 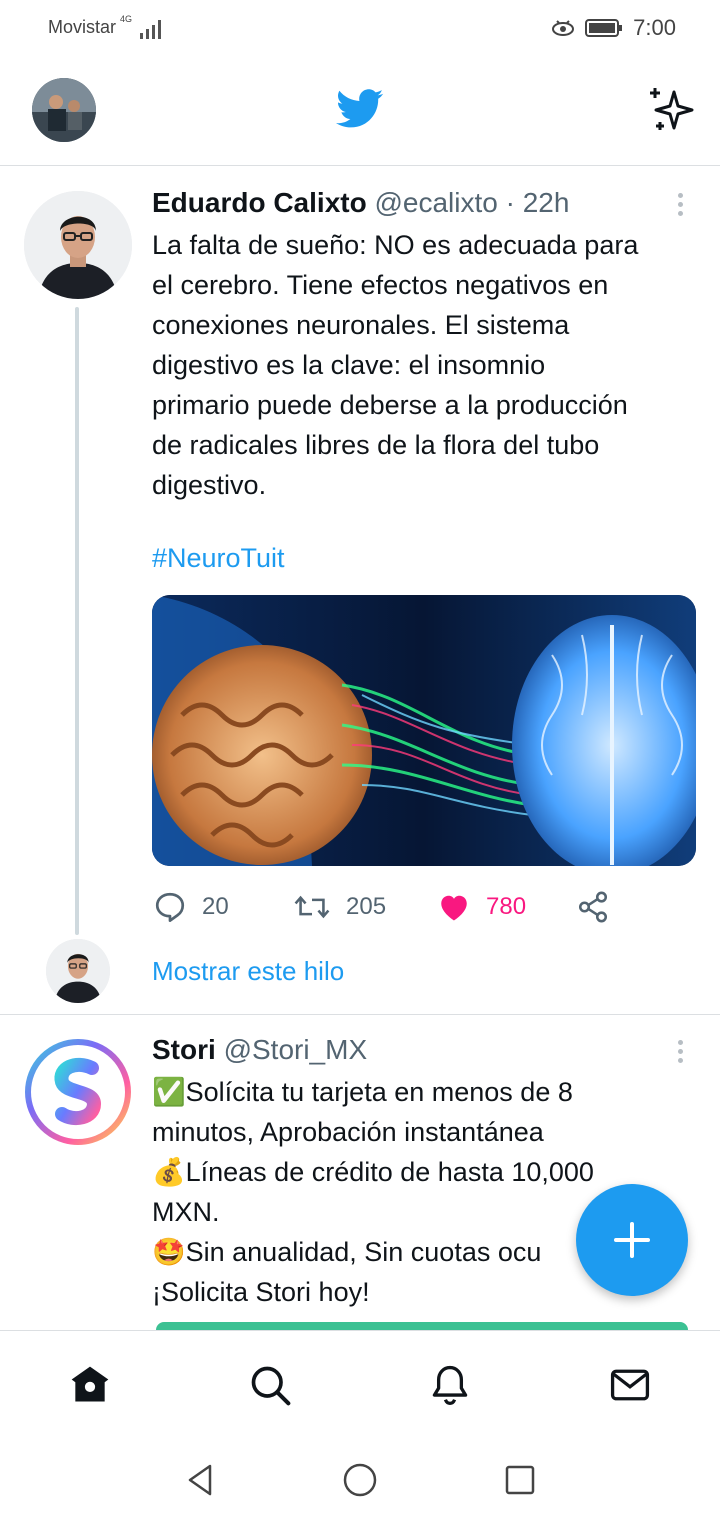 What do you see at coordinates (360, 28) in the screenshot?
I see `status-bar: Movistar 4G 7:00` at bounding box center [360, 28].